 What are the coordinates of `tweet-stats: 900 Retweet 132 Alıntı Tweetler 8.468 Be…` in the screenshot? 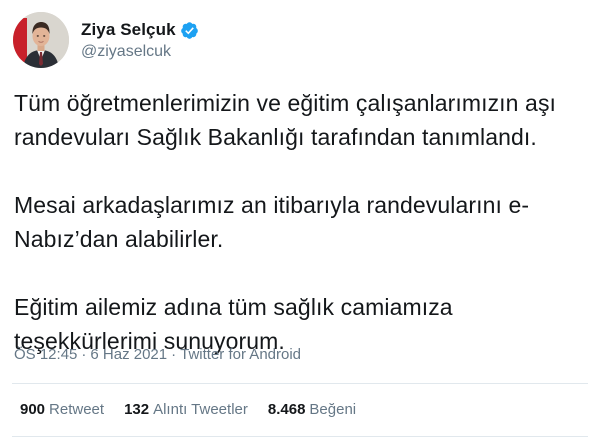 It's located at (198, 409).